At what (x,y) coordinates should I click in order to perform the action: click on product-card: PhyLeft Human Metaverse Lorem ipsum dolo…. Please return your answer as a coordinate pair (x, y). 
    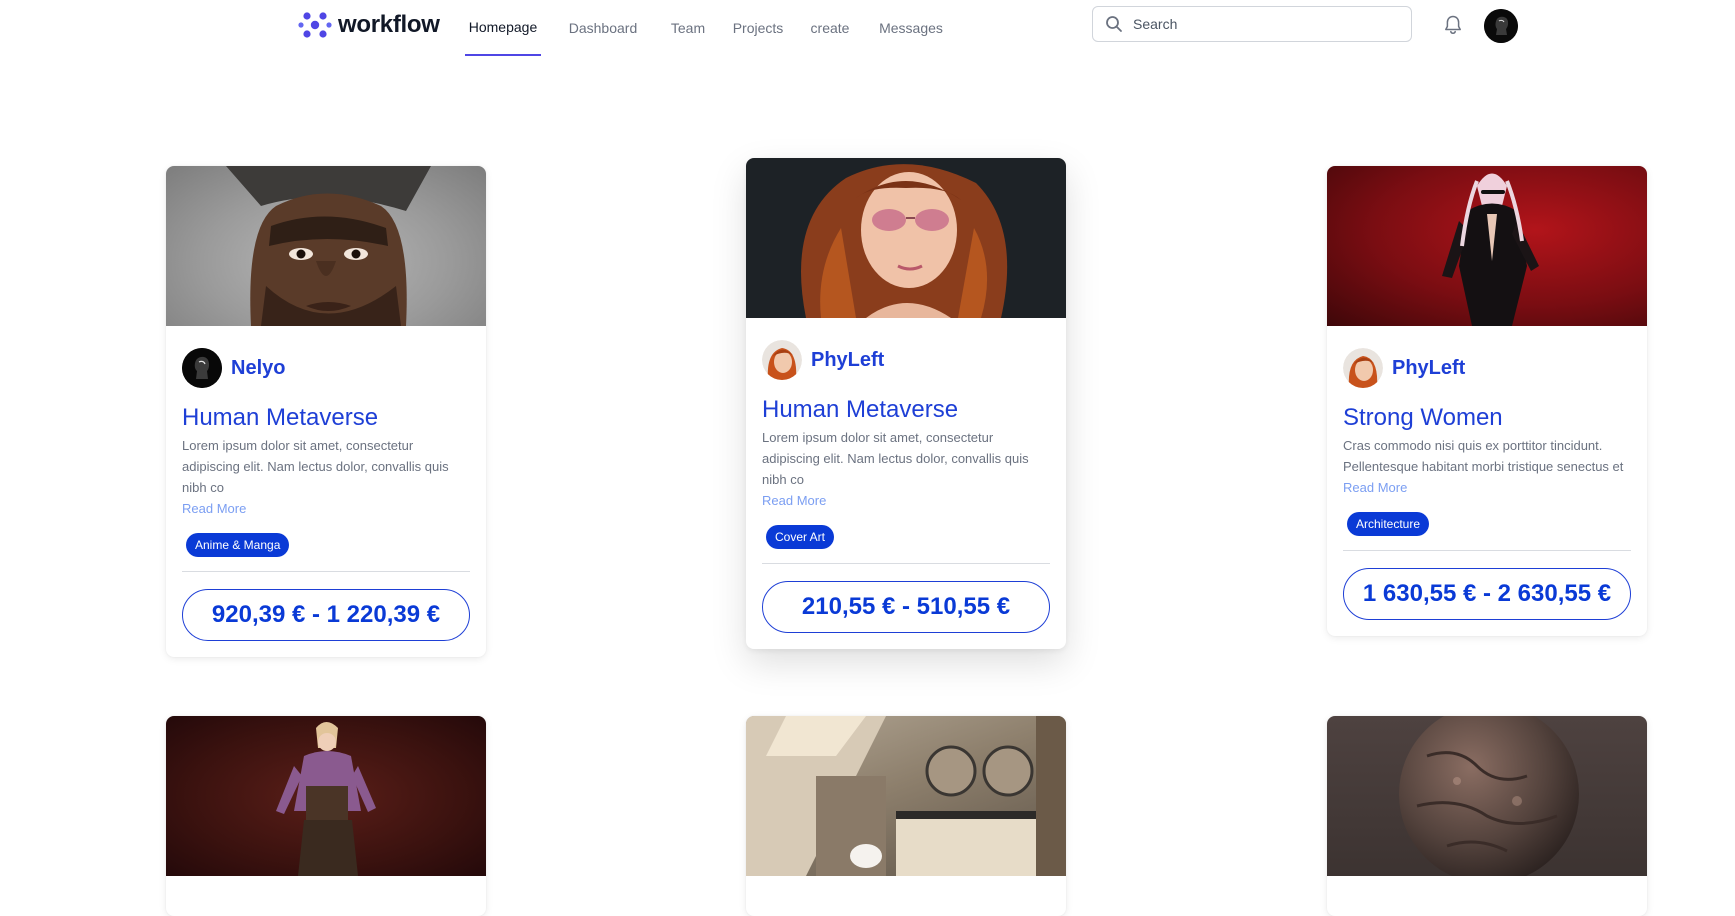
    Looking at the image, I should click on (906, 403).